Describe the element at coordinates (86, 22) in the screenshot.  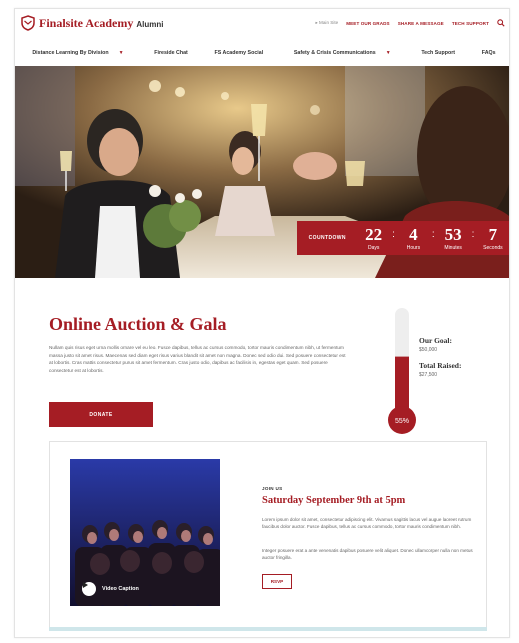
I see `logo-name: Finalsite Academy` at that location.